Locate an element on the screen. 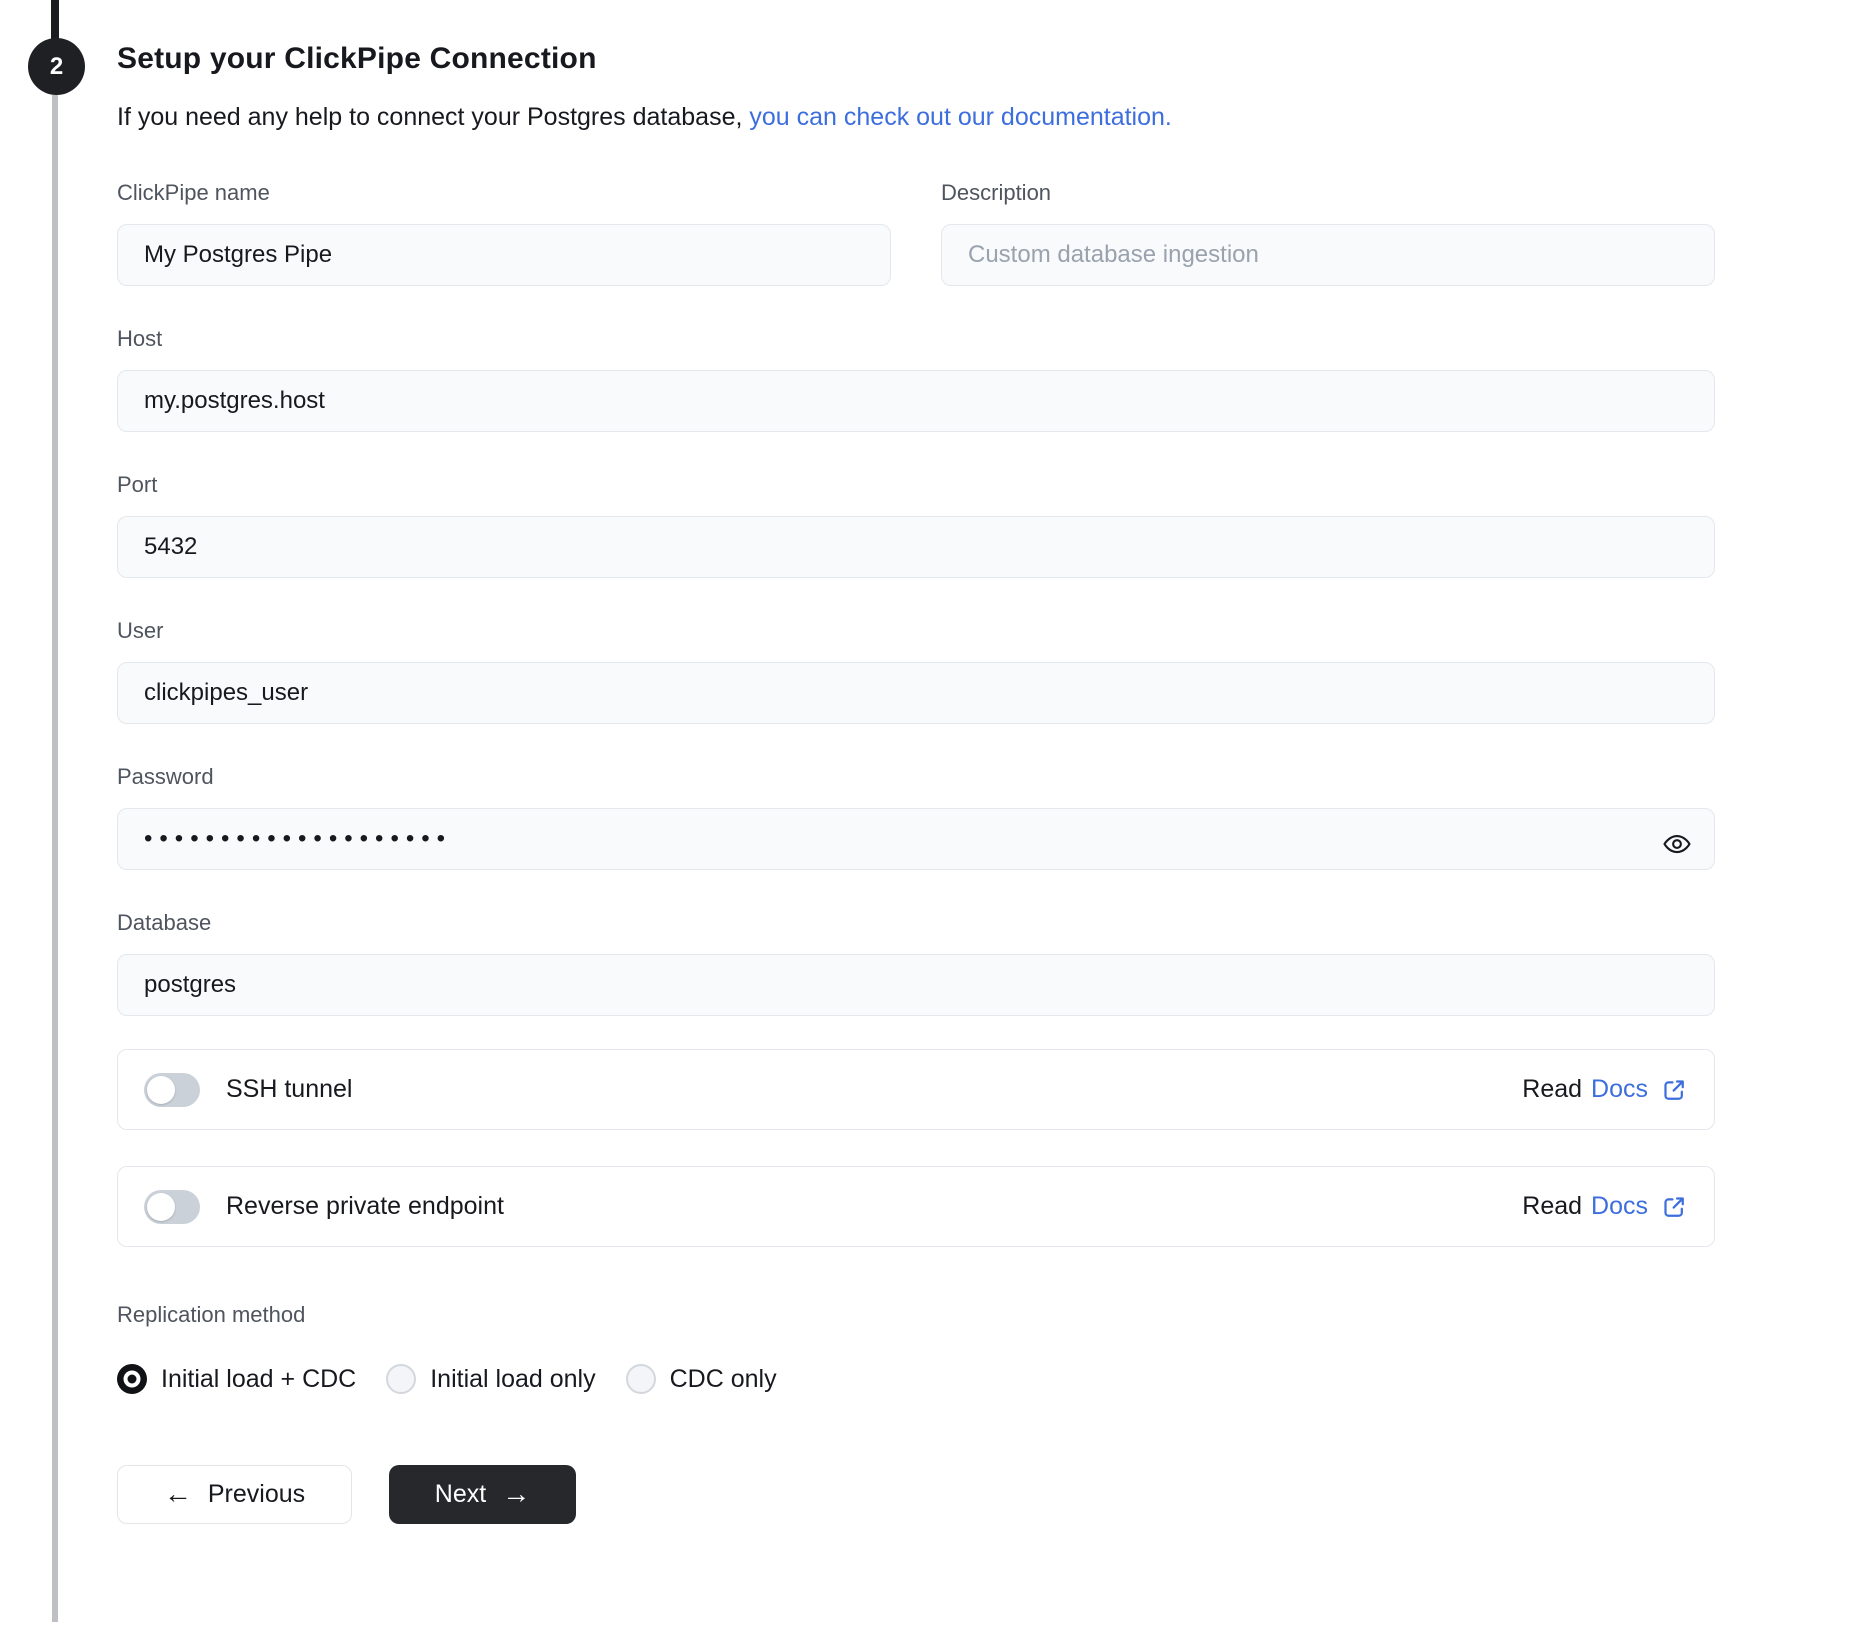 Image resolution: width=1862 pixels, height=1628 pixels. ssh-docs-link: Docs is located at coordinates (1619, 1089).